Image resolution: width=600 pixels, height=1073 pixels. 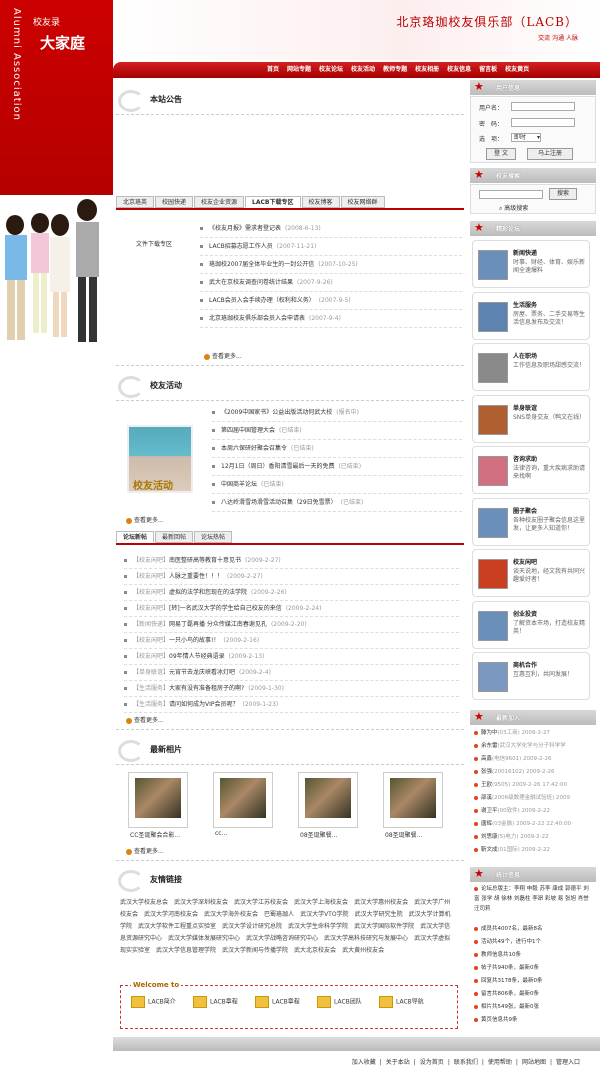 I want to click on list-item: 珞珈校2007届全体毕业生的一封公开信 (2007-10-25), so click(x=331, y=265).